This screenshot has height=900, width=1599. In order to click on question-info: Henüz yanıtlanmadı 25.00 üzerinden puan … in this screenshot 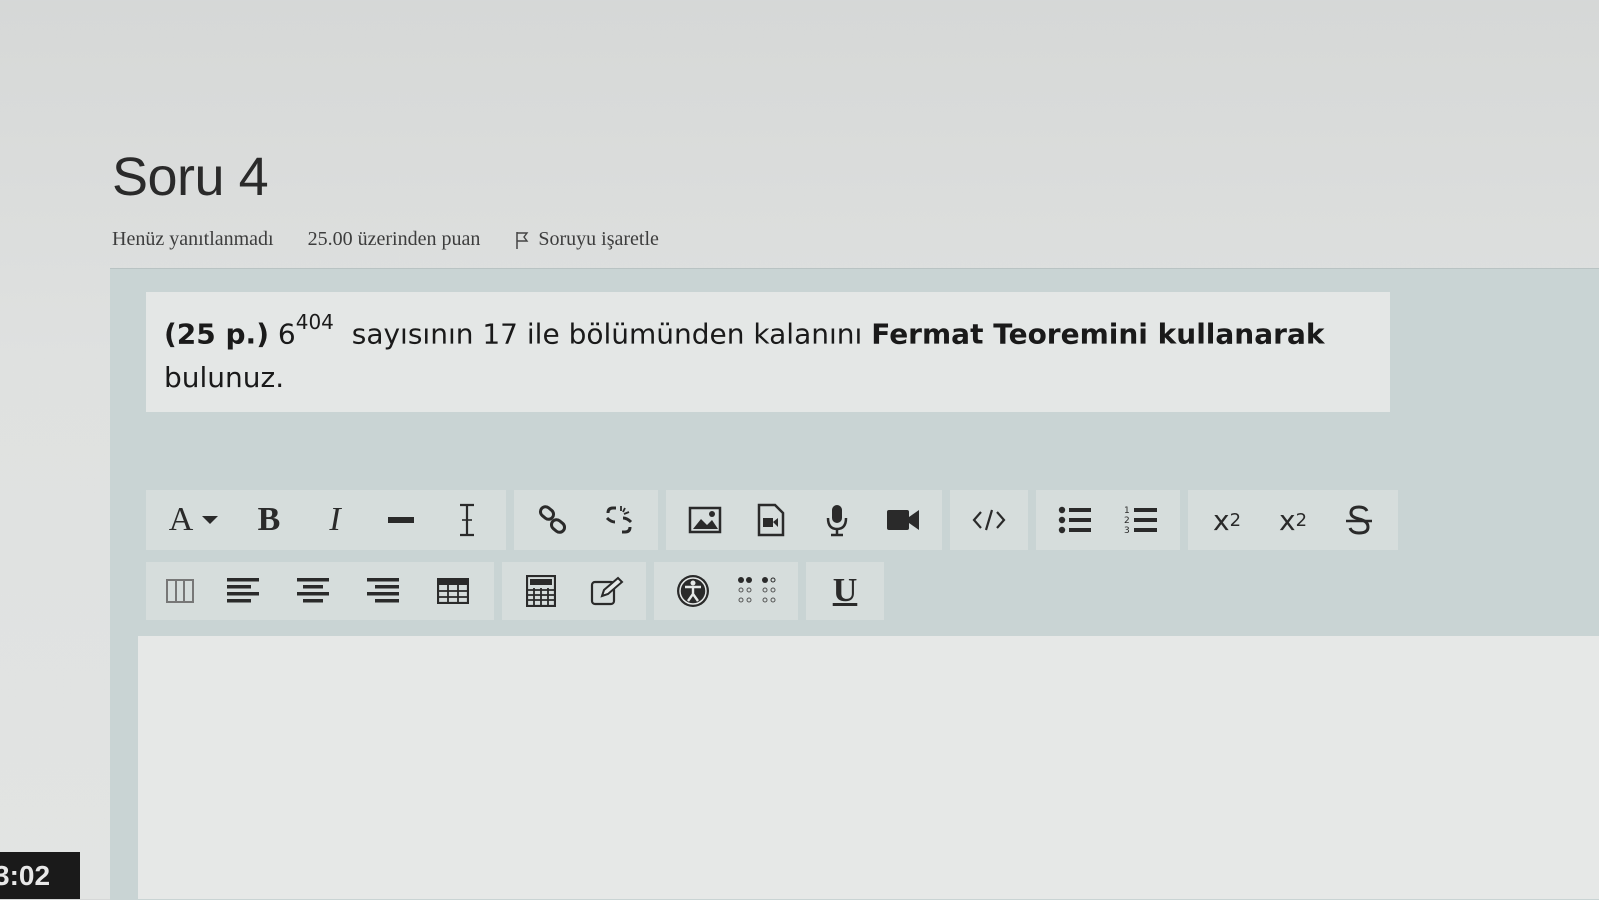, I will do `click(385, 239)`.